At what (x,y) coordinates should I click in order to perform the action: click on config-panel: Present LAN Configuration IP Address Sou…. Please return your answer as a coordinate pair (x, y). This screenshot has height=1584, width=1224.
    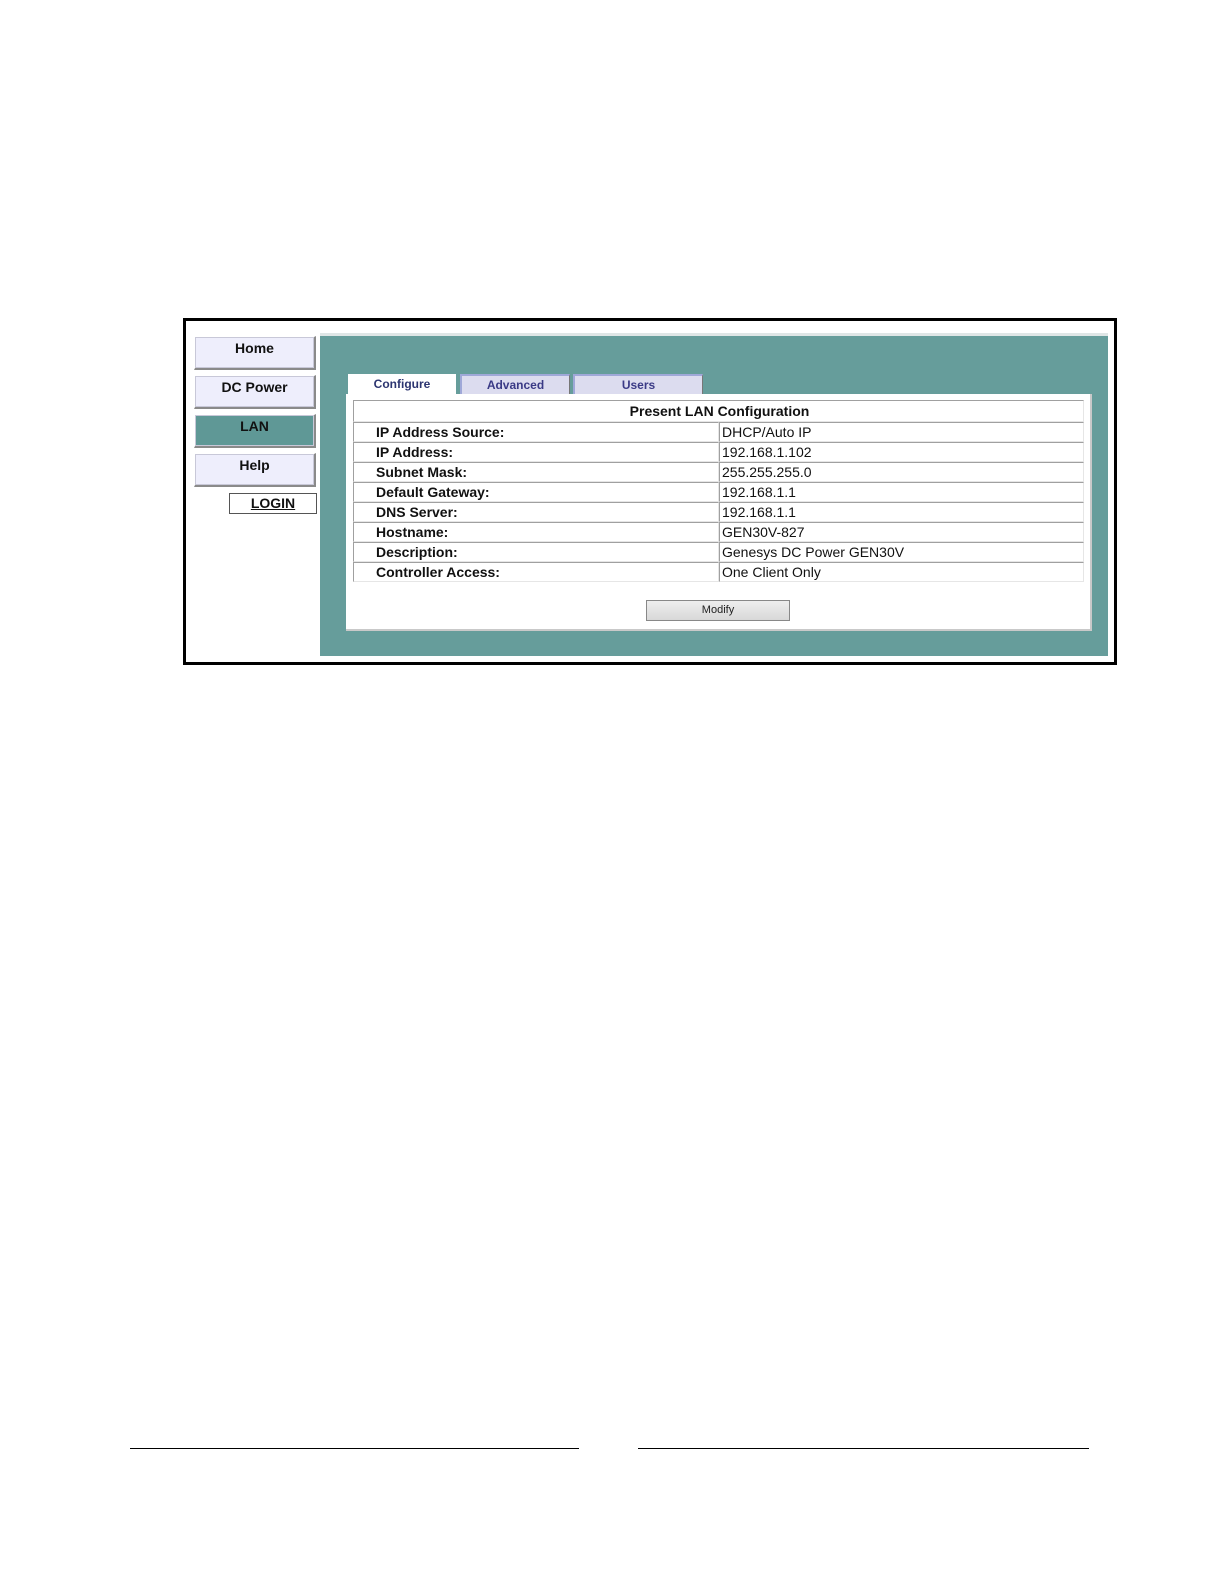
    Looking at the image, I should click on (719, 512).